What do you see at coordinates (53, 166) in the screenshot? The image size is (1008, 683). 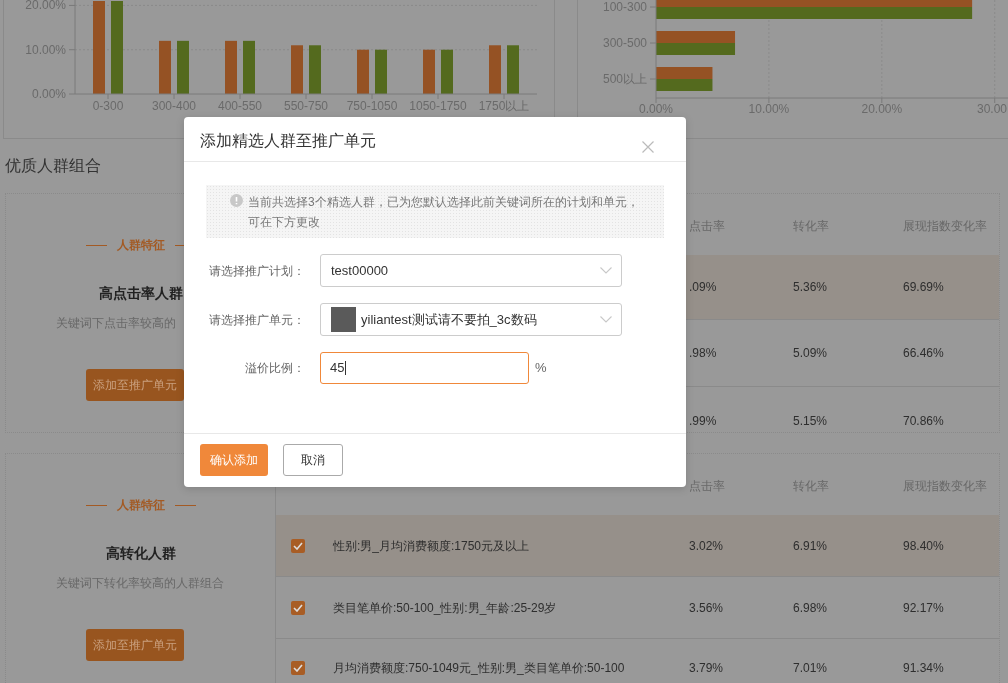 I see `section-title: 优质人群组合` at bounding box center [53, 166].